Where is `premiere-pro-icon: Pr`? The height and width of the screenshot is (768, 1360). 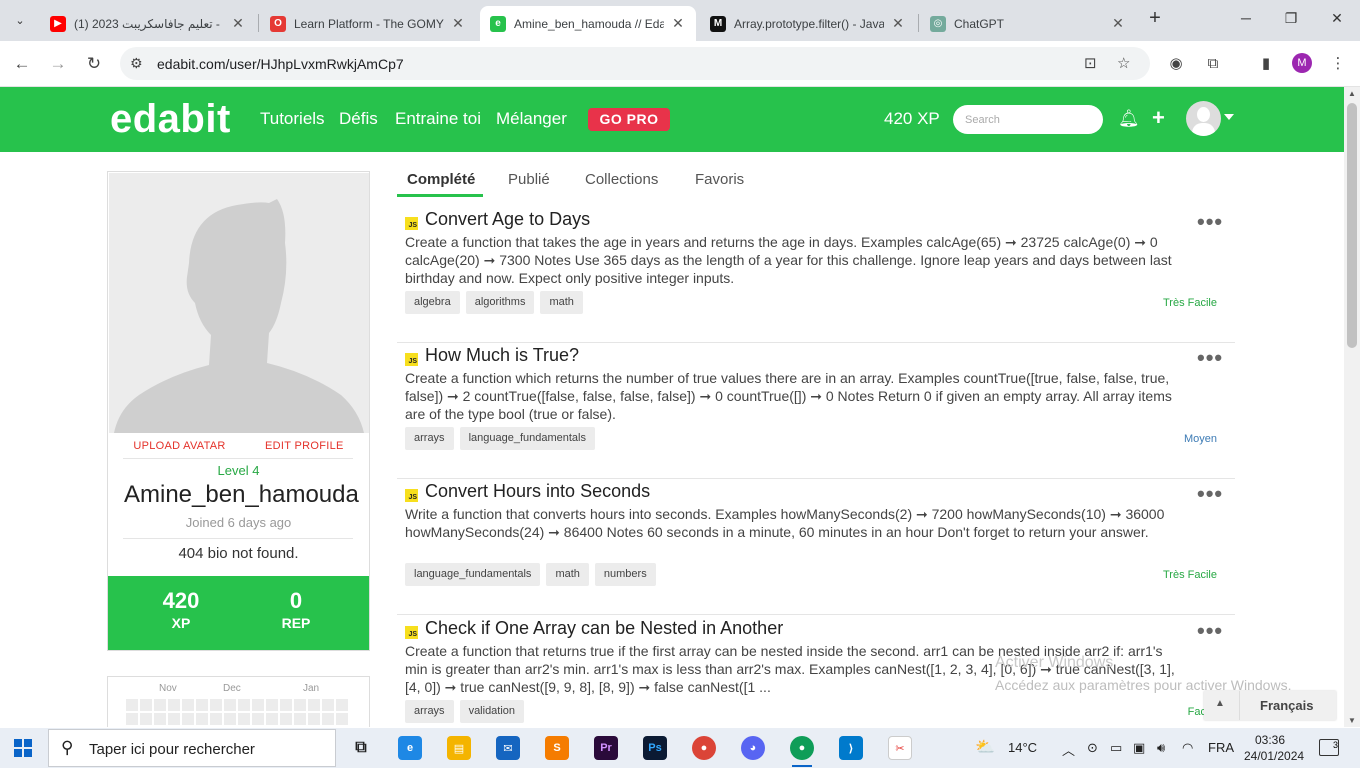
premiere-pro-icon: Pr is located at coordinates (606, 748).